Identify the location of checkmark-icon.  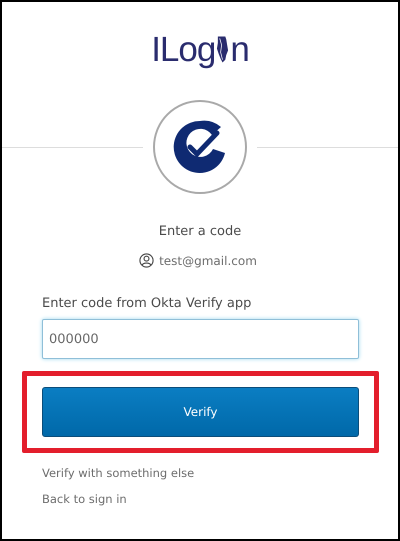
(200, 147).